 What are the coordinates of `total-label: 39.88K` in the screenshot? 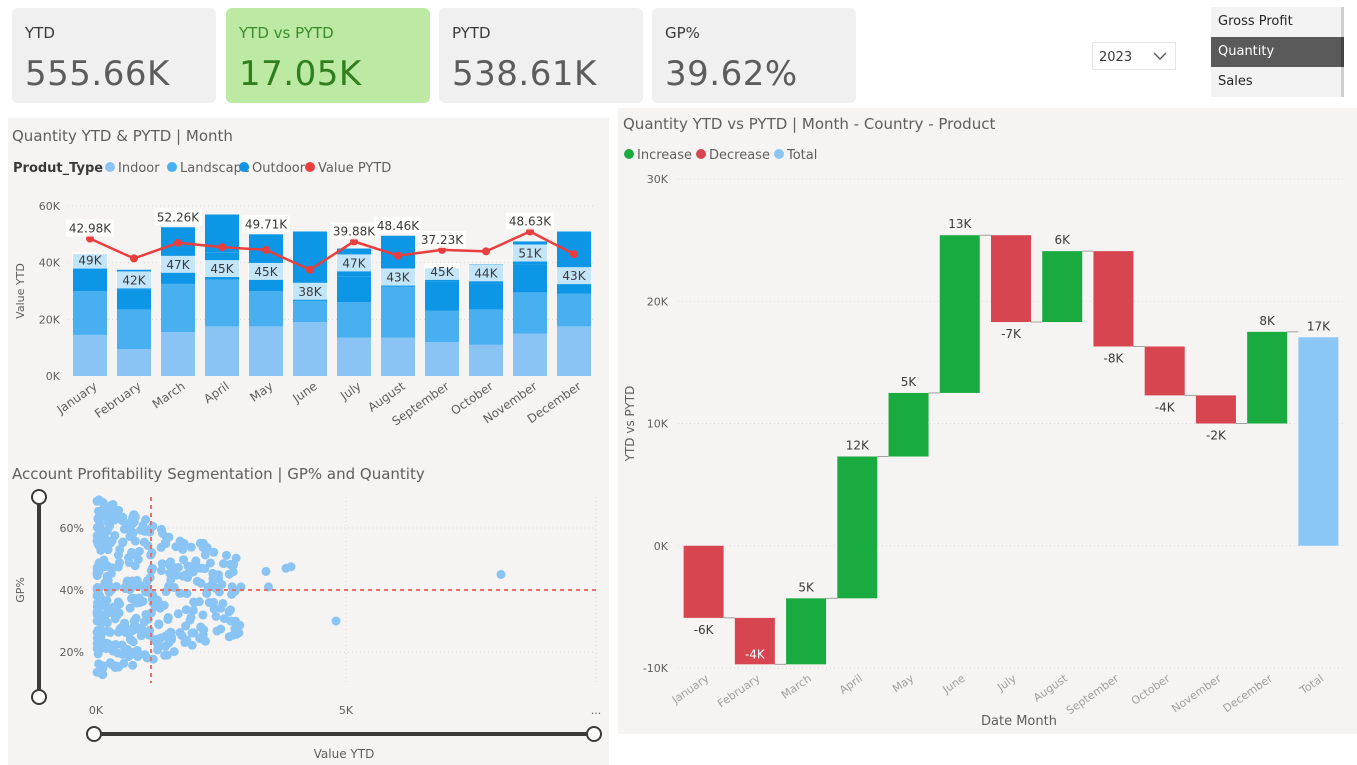 It's located at (354, 231).